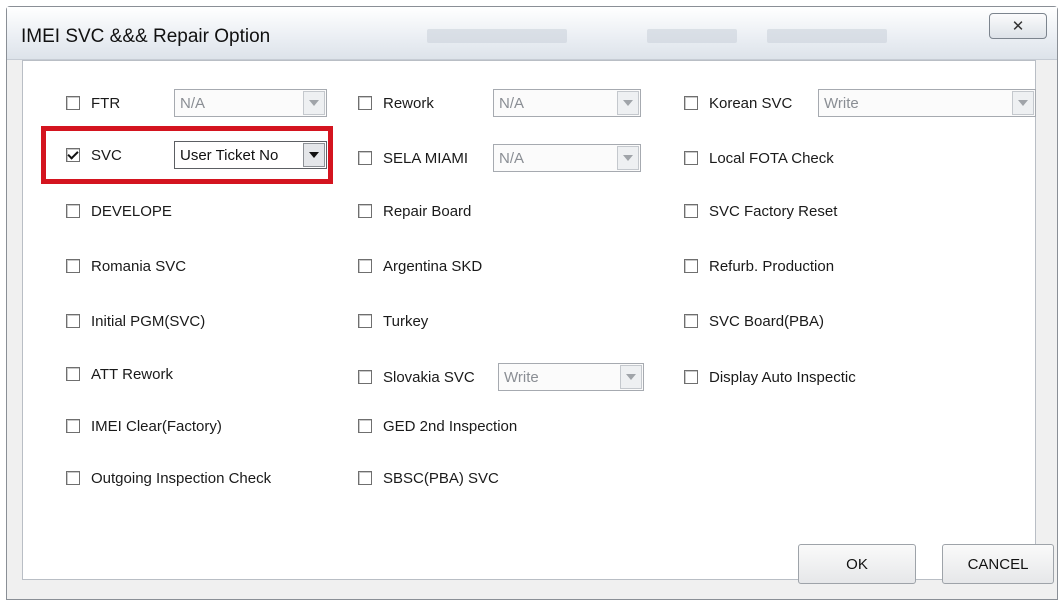 This screenshot has height=602, width=1060. What do you see at coordinates (927, 103) in the screenshot?
I see `select-korean-svc: Write` at bounding box center [927, 103].